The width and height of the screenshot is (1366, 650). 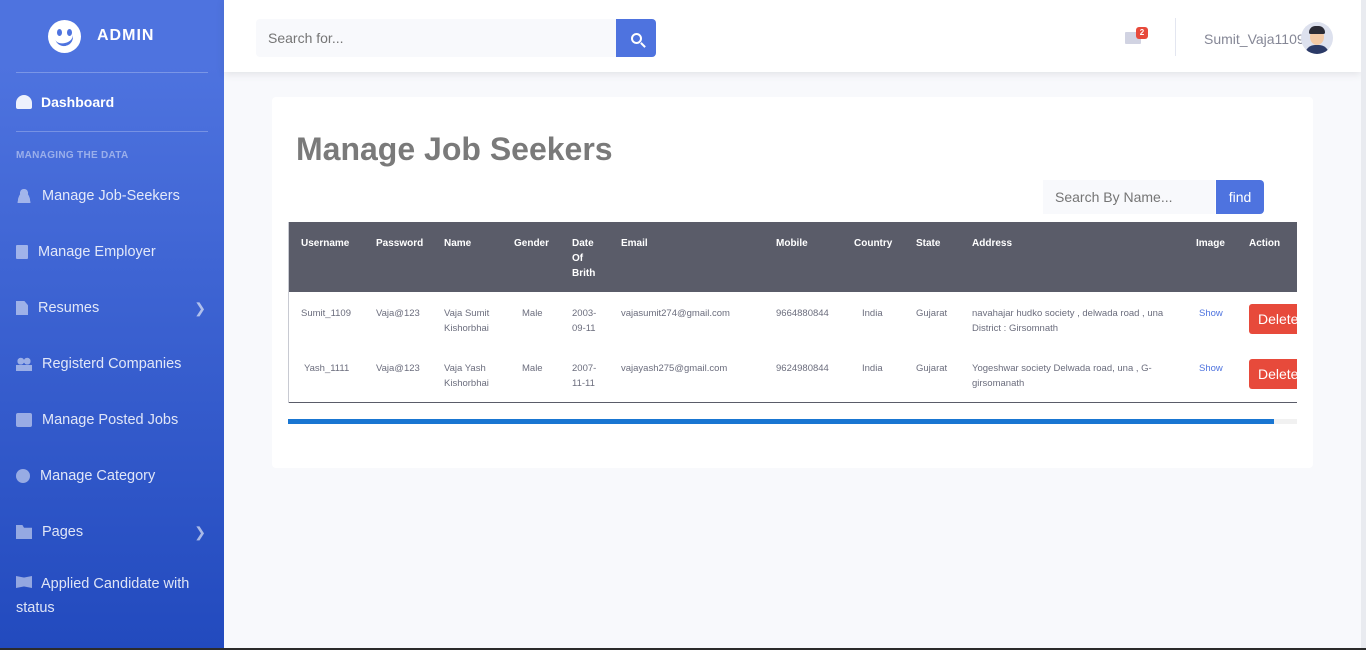 I want to click on column-header: Username, so click(x=325, y=243).